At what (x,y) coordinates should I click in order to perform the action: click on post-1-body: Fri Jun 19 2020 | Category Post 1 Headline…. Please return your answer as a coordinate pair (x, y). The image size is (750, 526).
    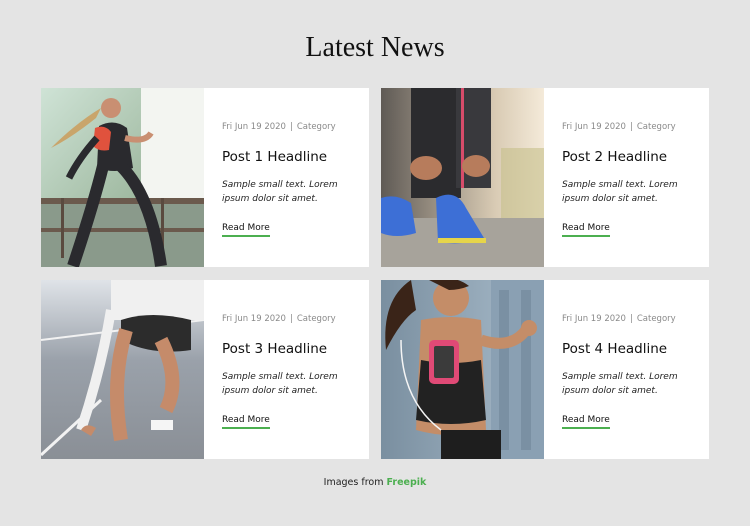
    Looking at the image, I should click on (286, 177).